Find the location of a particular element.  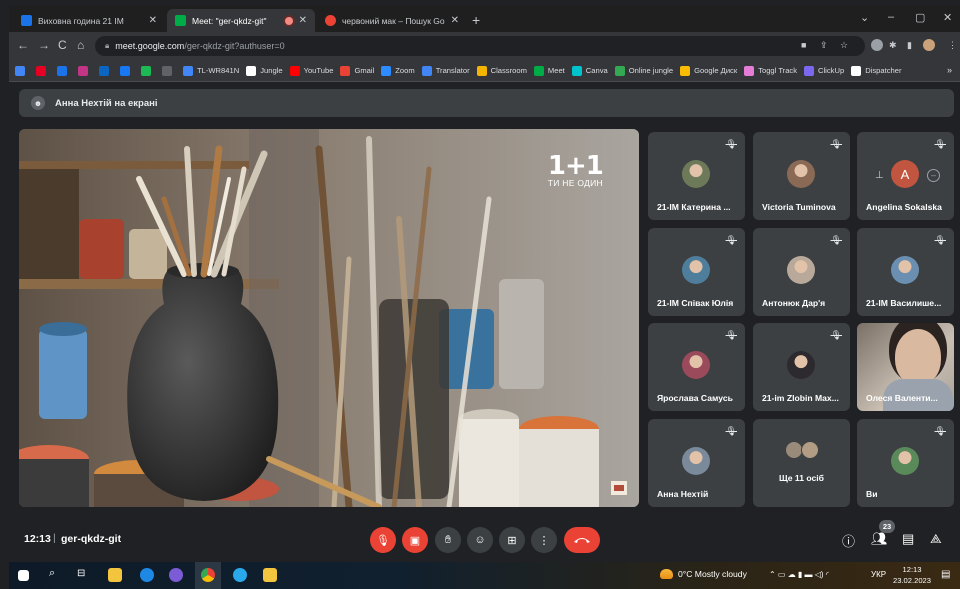

task-view-icon: ⊟ is located at coordinates (81, 573).